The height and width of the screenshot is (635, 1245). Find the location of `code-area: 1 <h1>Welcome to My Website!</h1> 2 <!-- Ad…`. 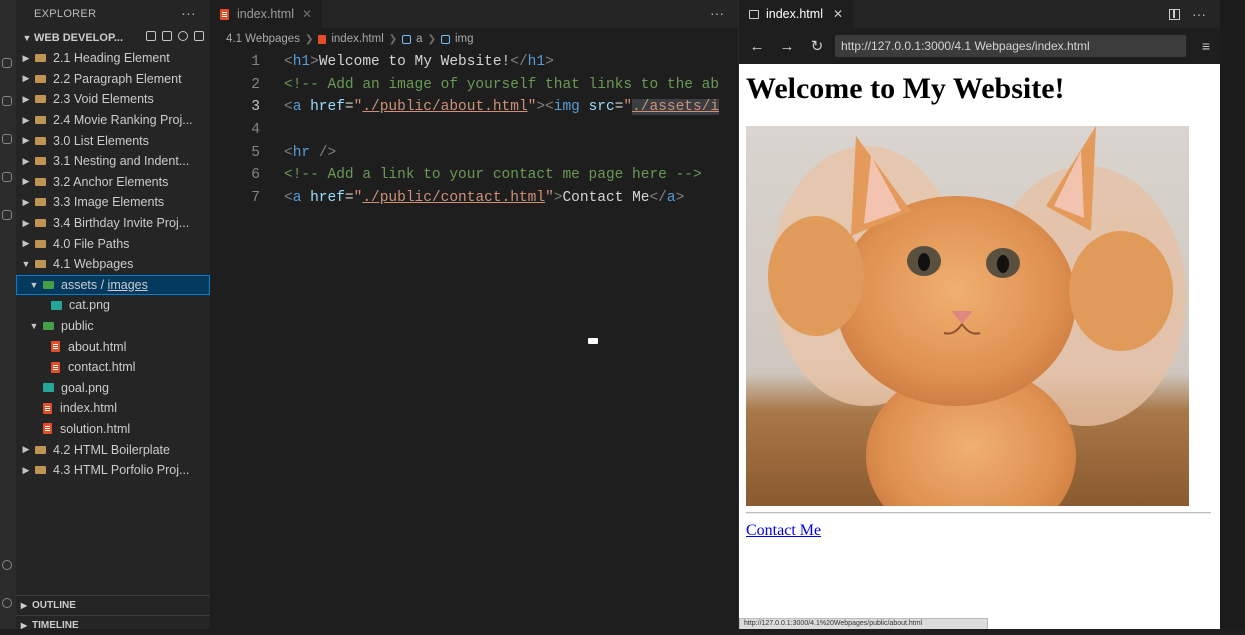

code-area: 1 <h1>Welcome to My Website!</h1> 2 <!-- Ad… is located at coordinates (474, 129).